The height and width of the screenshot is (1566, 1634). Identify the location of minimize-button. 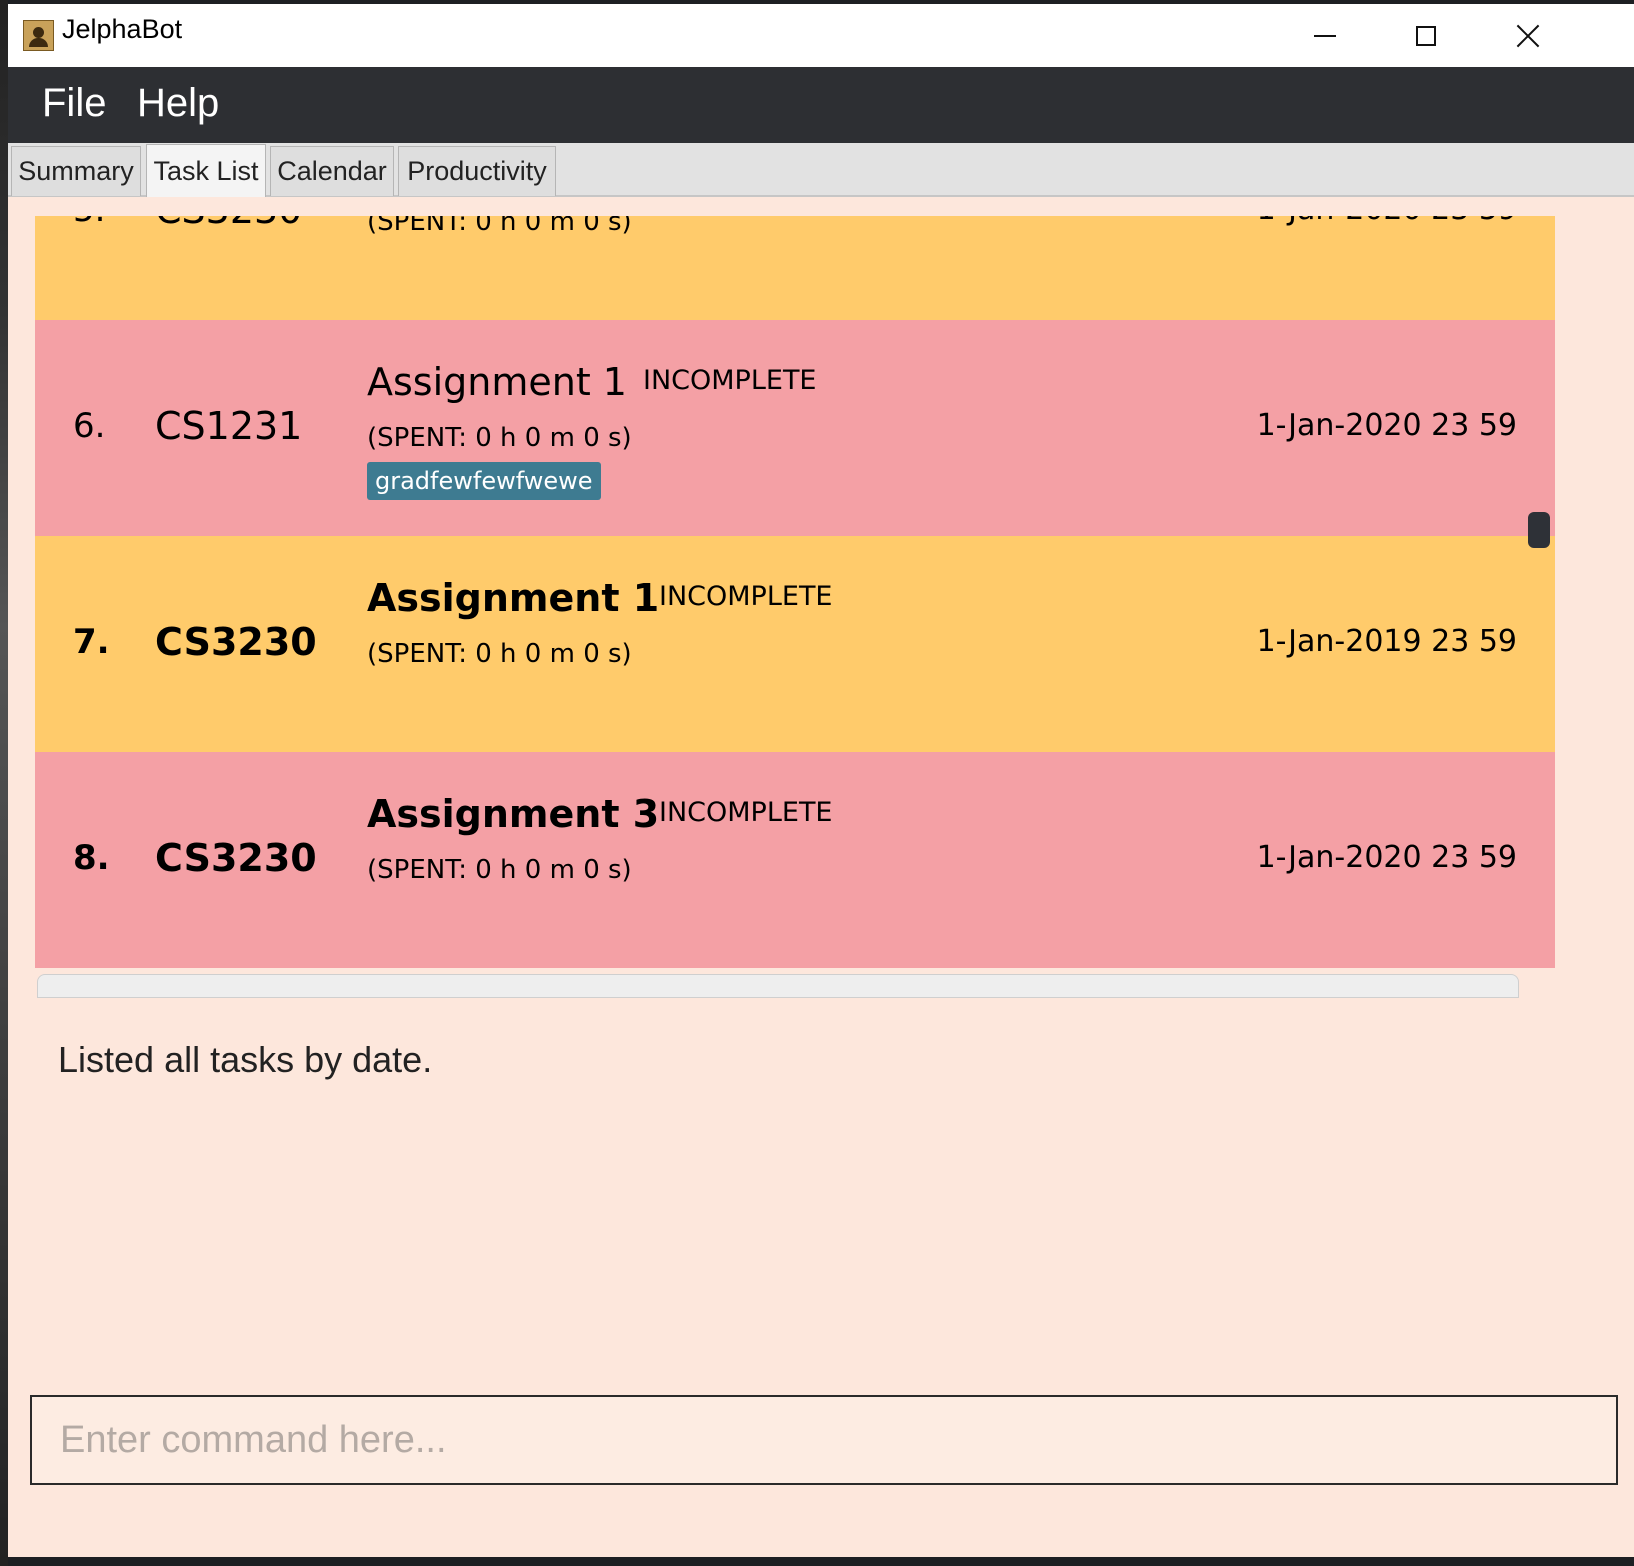
(1325, 35).